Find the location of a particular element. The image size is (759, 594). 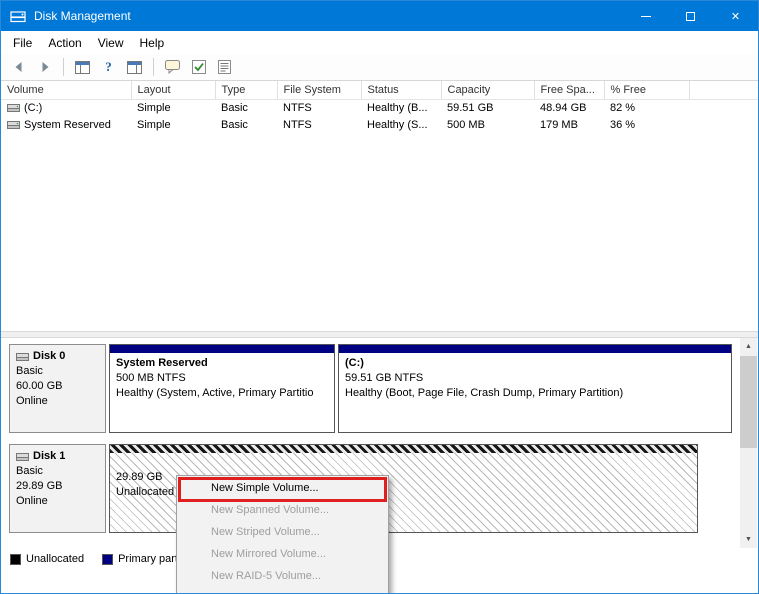

console-tree-icon is located at coordinates (82, 67).